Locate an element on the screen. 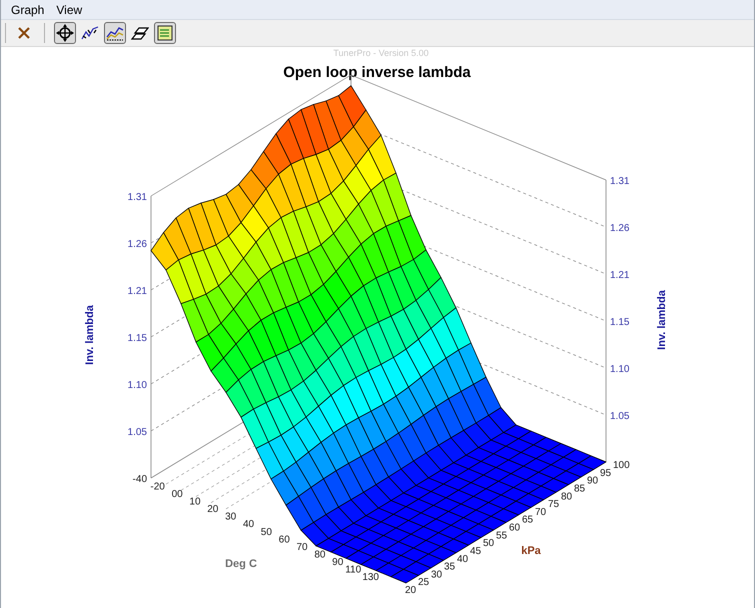 Image resolution: width=755 pixels, height=608 pixels. chart-title: Open loop inverse lambda is located at coordinates (377, 72).